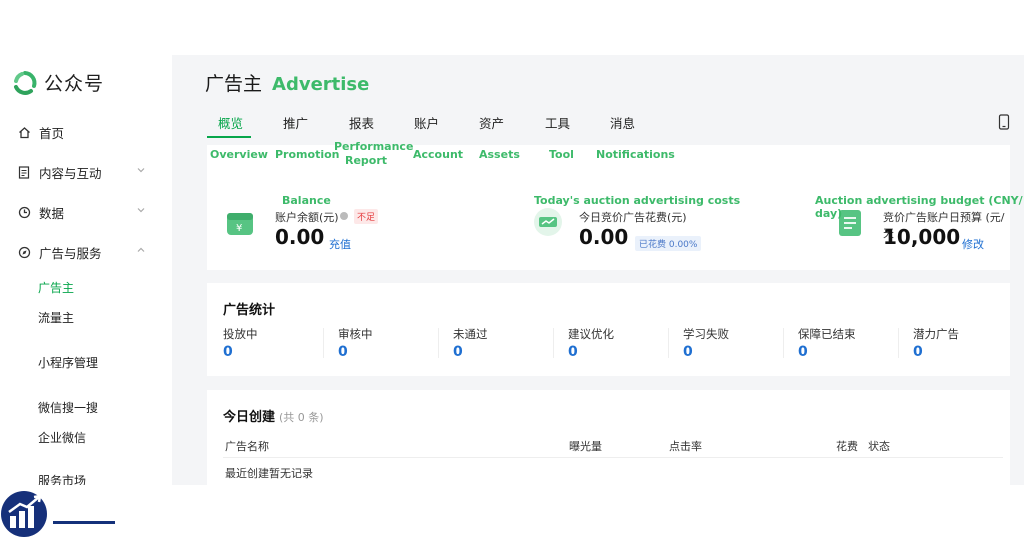  Describe the element at coordinates (240, 334) in the screenshot. I see `stat-label: 投放中` at that location.